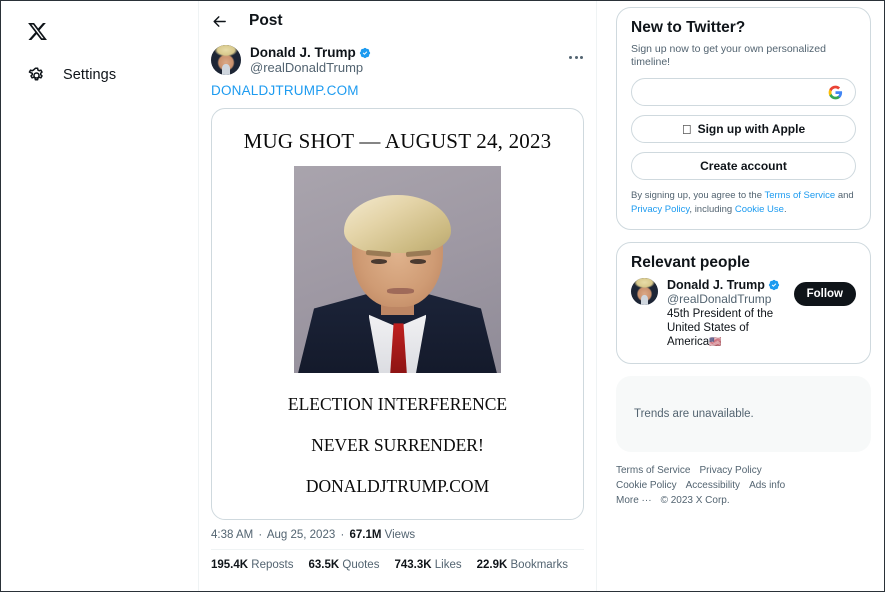  I want to click on photo-eye-right, so click(418, 261).